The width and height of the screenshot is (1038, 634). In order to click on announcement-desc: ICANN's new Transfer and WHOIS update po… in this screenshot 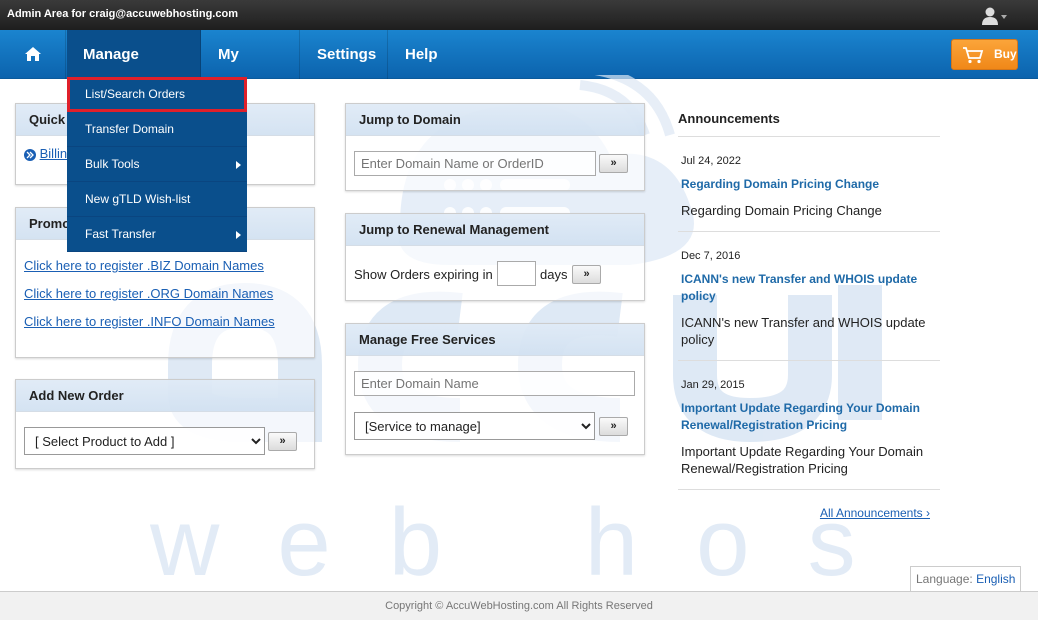, I will do `click(803, 331)`.